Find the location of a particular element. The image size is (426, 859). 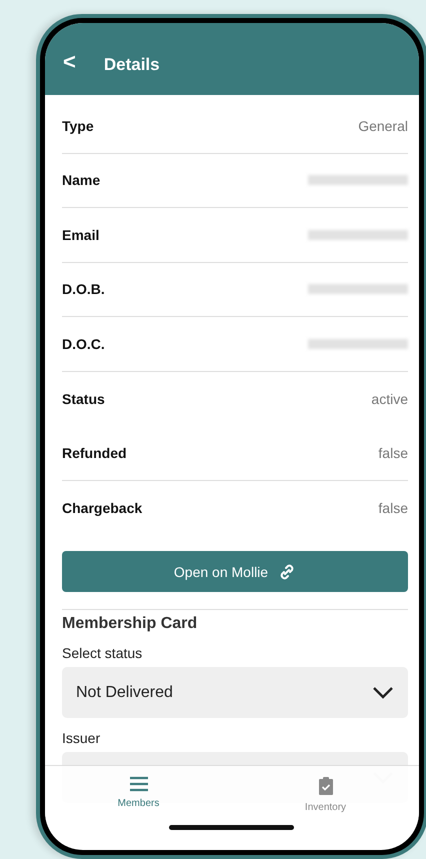

row-label: Type is located at coordinates (78, 126).